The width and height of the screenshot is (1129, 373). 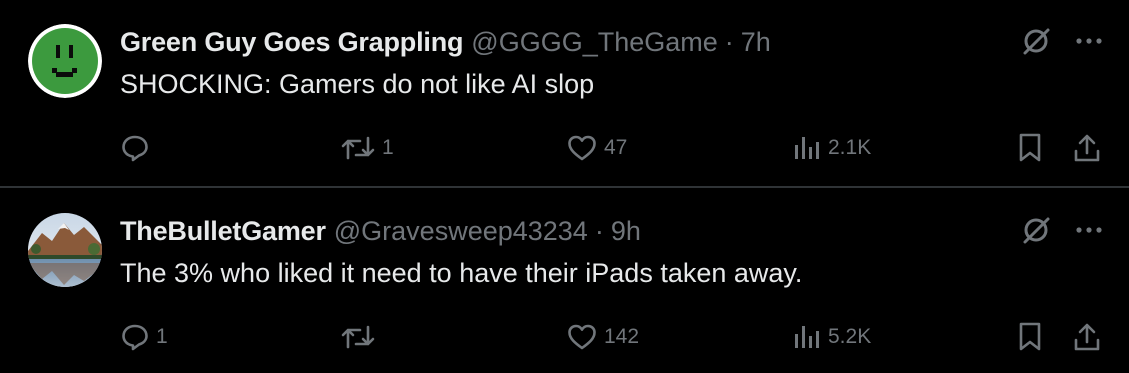 What do you see at coordinates (564, 148) in the screenshot?
I see `post-actions: 1 47 2.1K` at bounding box center [564, 148].